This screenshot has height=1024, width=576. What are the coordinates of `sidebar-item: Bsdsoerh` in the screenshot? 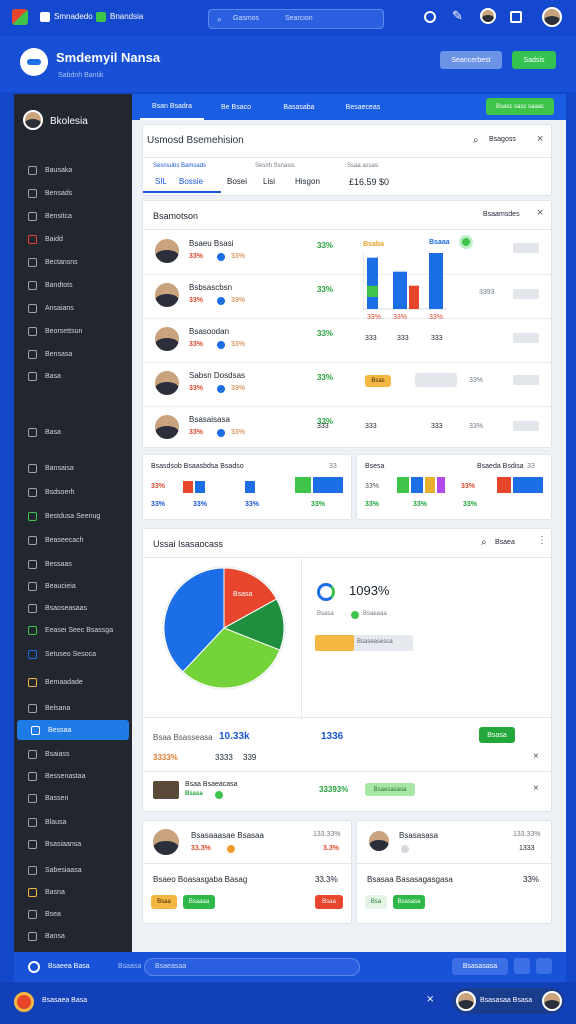 It's located at (73, 492).